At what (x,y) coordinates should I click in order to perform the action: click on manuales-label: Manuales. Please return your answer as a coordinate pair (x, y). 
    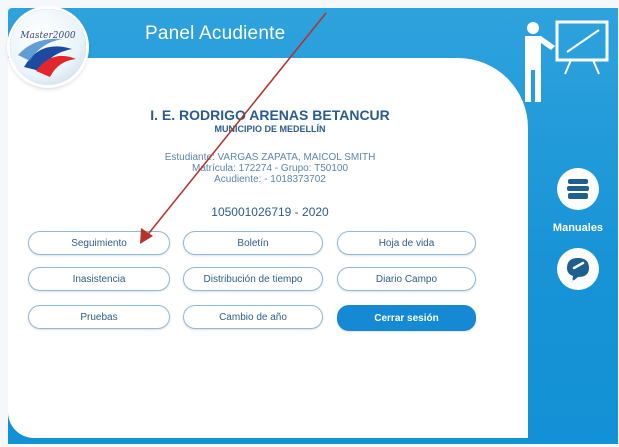
    Looking at the image, I should click on (578, 228).